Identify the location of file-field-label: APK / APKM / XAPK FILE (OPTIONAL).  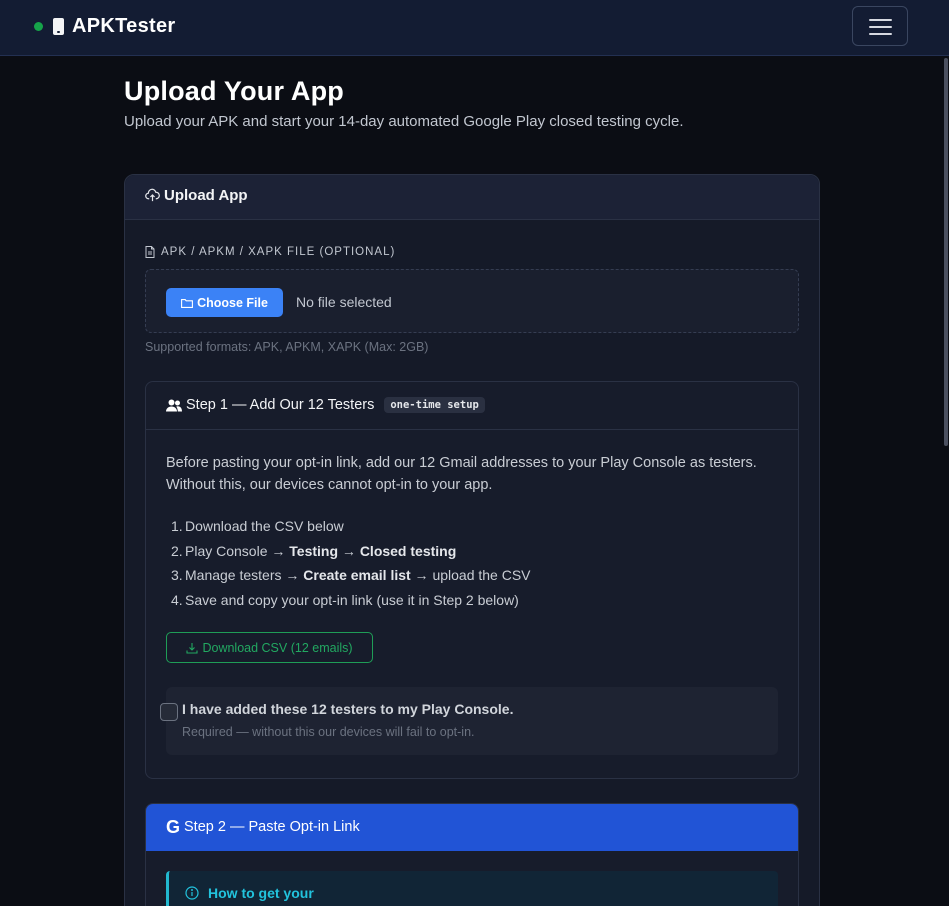
(270, 252).